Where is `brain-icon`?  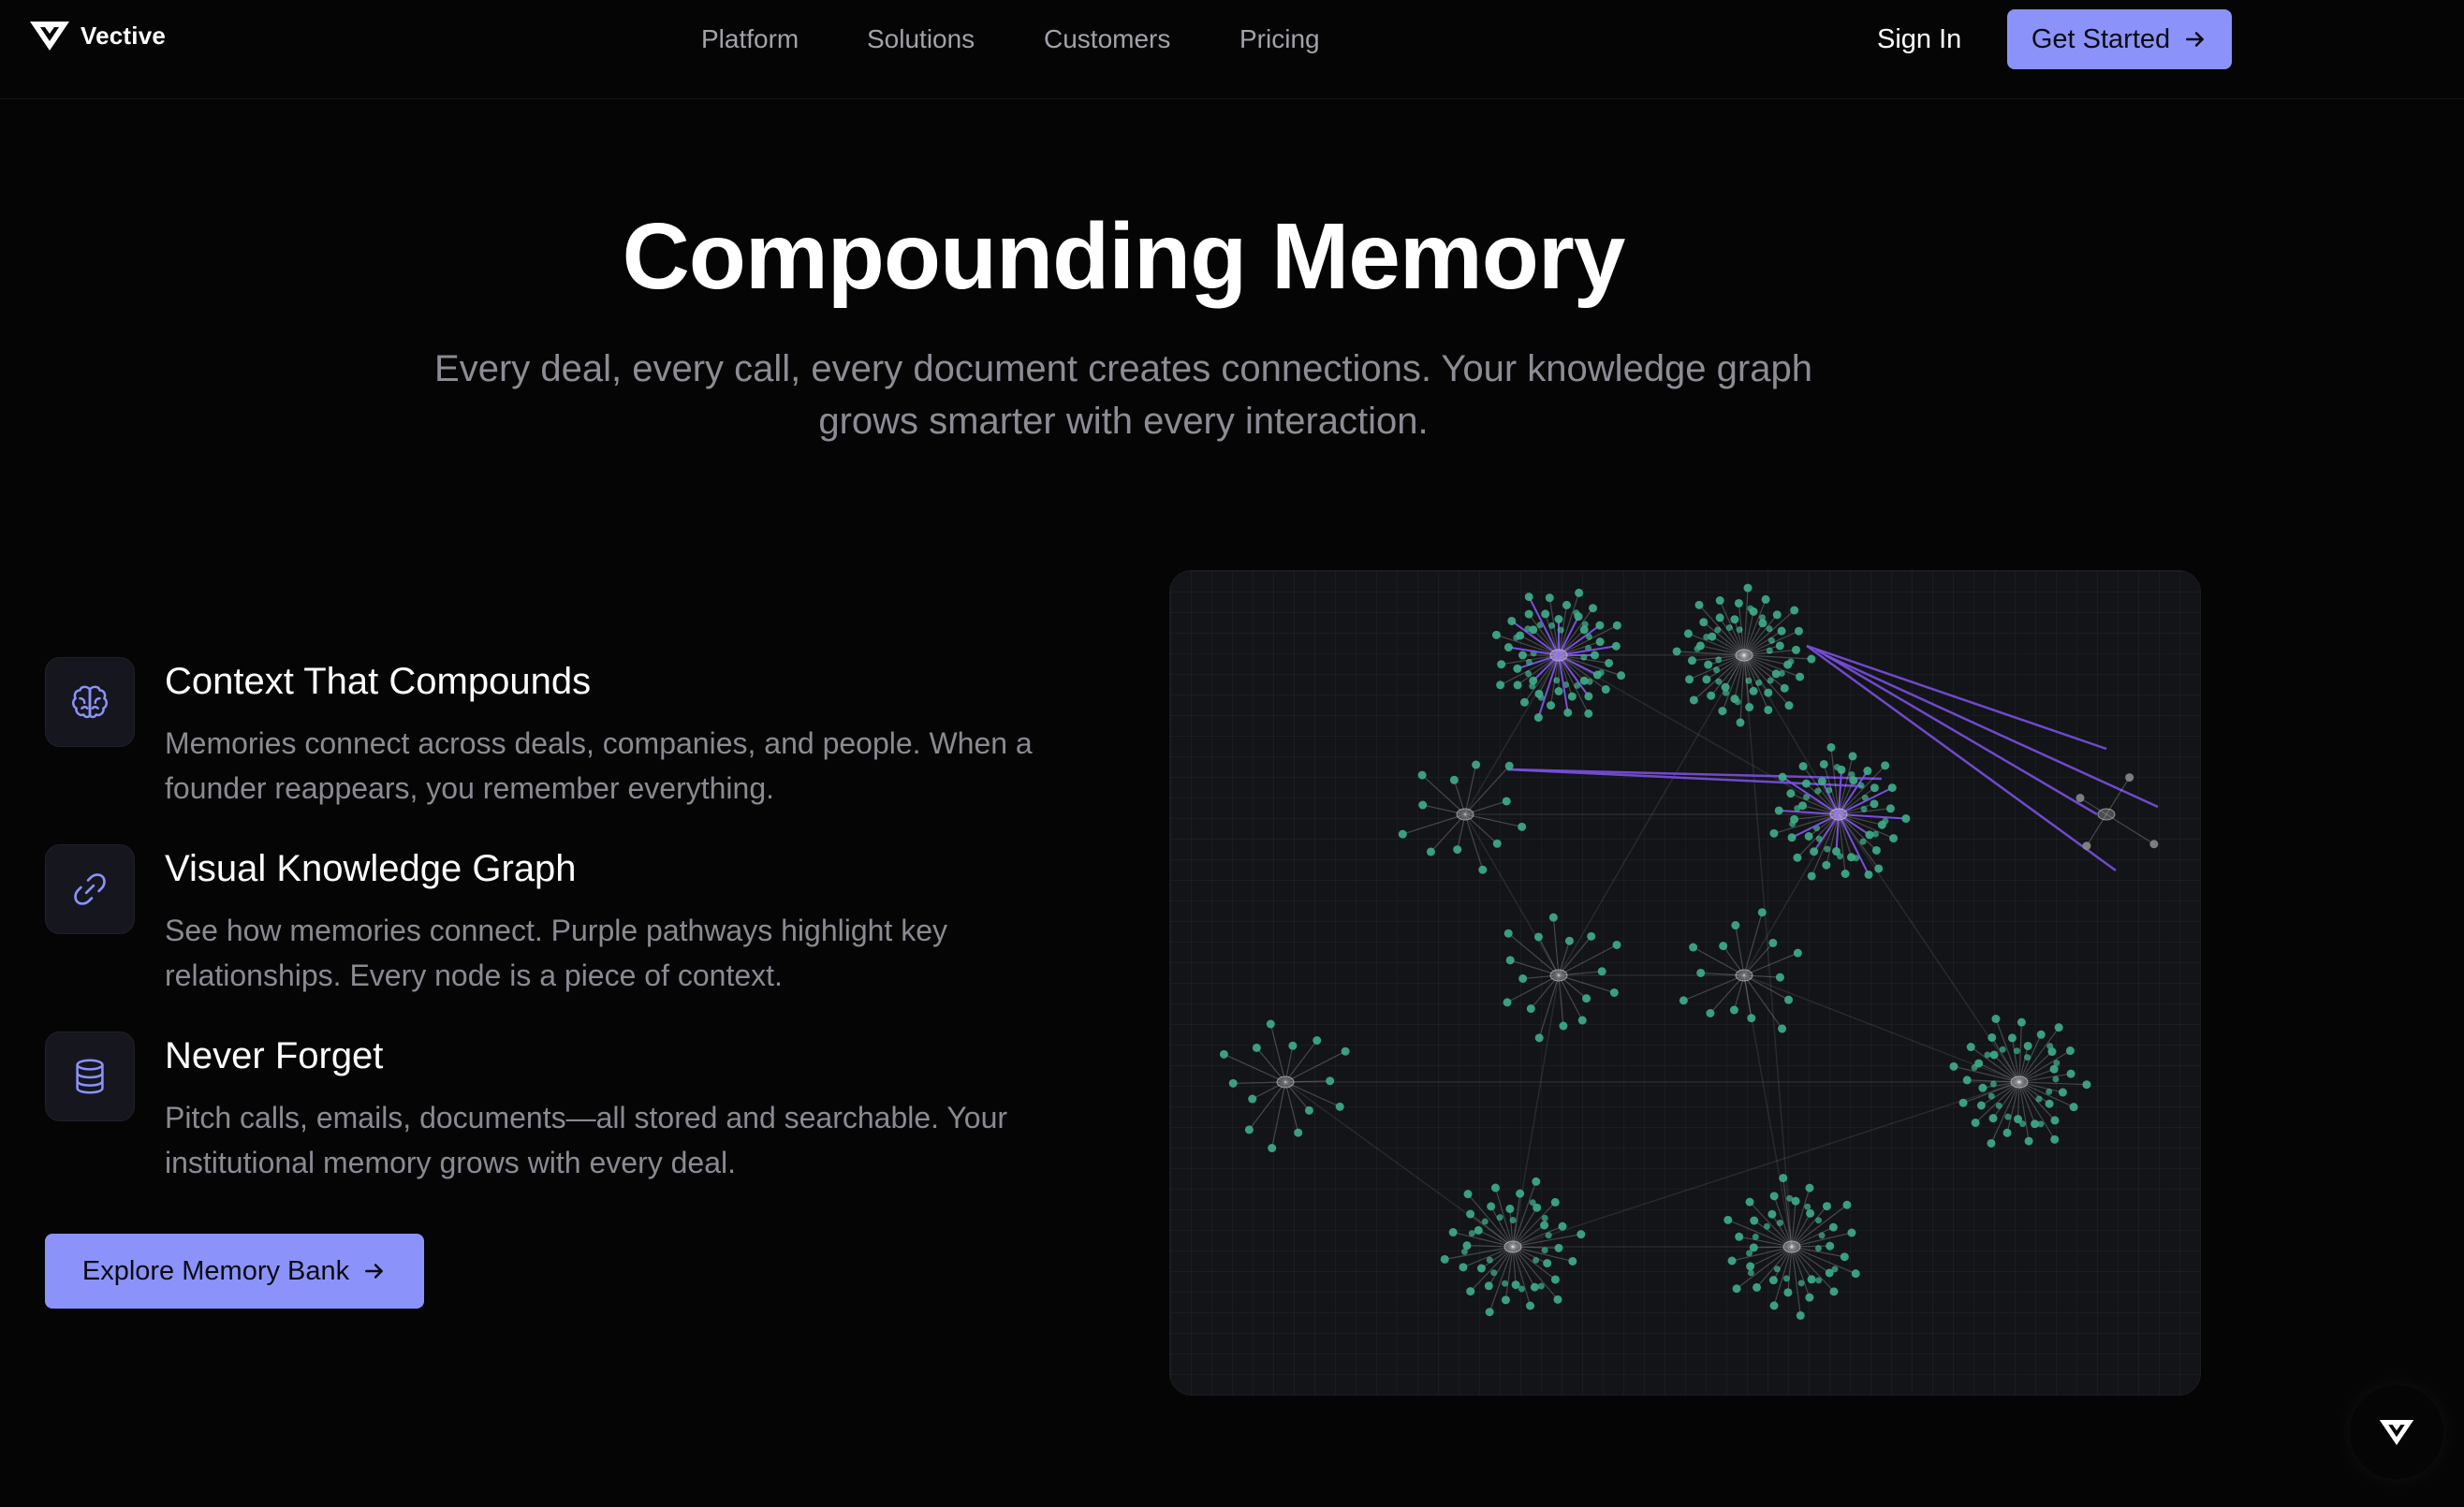
brain-icon is located at coordinates (90, 702).